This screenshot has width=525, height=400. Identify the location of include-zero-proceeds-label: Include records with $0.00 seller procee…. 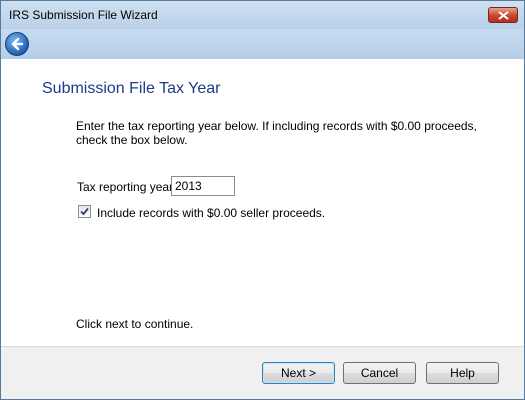
(211, 213).